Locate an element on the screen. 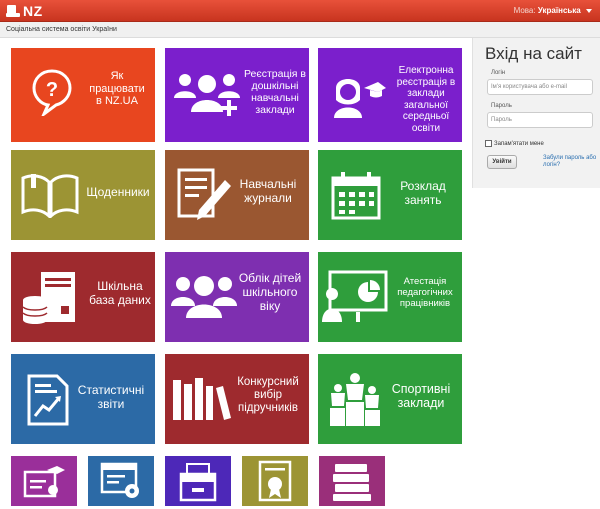 This screenshot has height=509, width=600. site-logo: NZ is located at coordinates (24, 11).